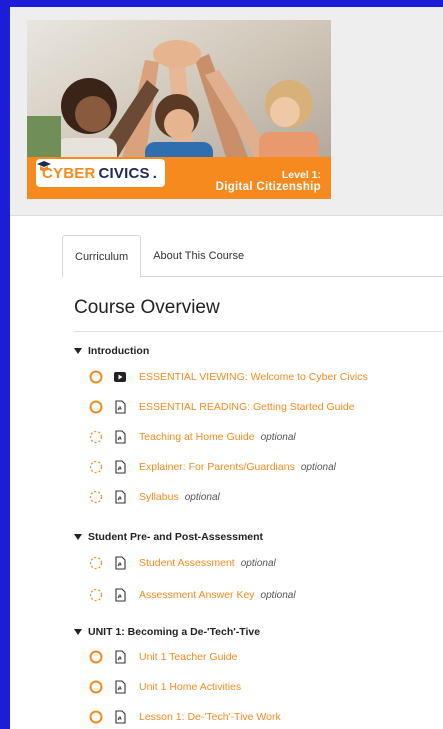 This screenshot has width=443, height=729. I want to click on level-name: Digital Citizenship, so click(268, 187).